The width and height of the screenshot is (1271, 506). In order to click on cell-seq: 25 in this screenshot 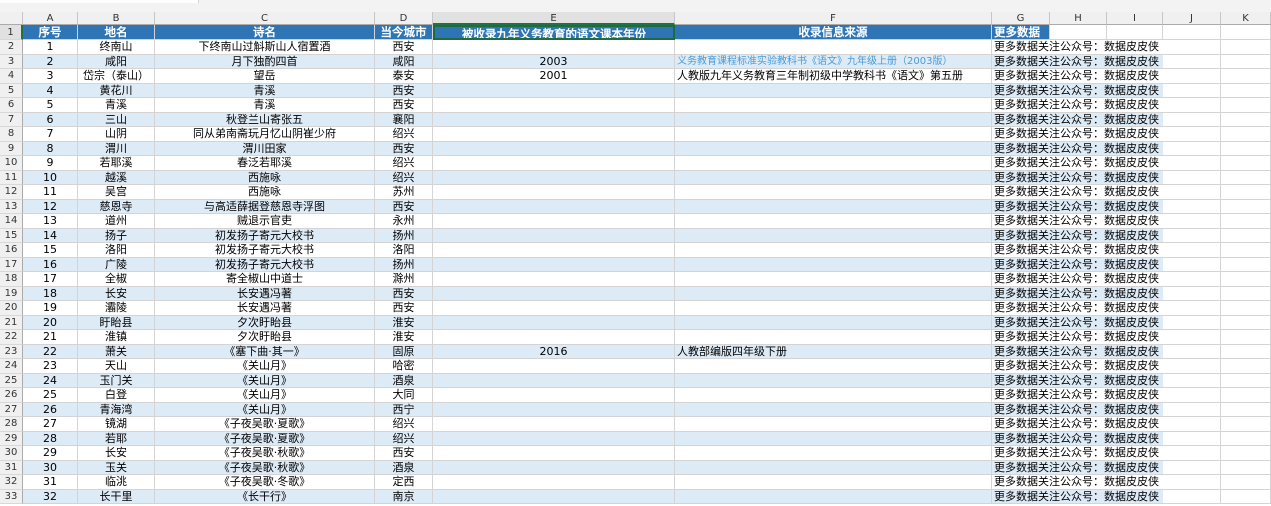, I will do `click(50, 395)`.